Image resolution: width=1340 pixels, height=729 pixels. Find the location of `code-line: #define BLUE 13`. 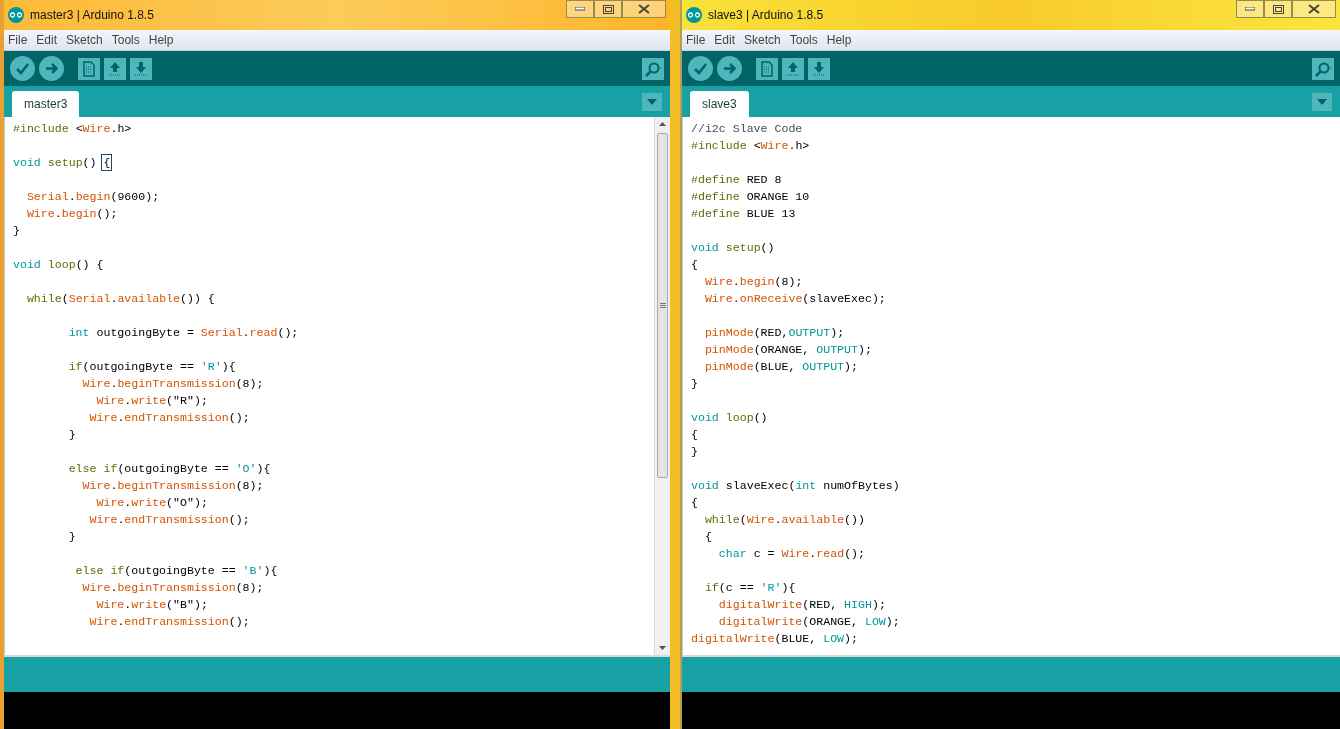

code-line: #define BLUE 13 is located at coordinates (744, 214).